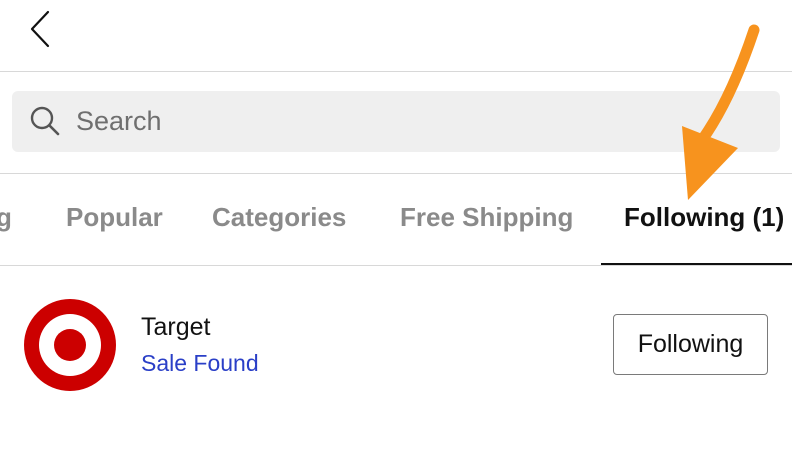 The width and height of the screenshot is (792, 464). I want to click on chevron-left-icon, so click(40, 29).